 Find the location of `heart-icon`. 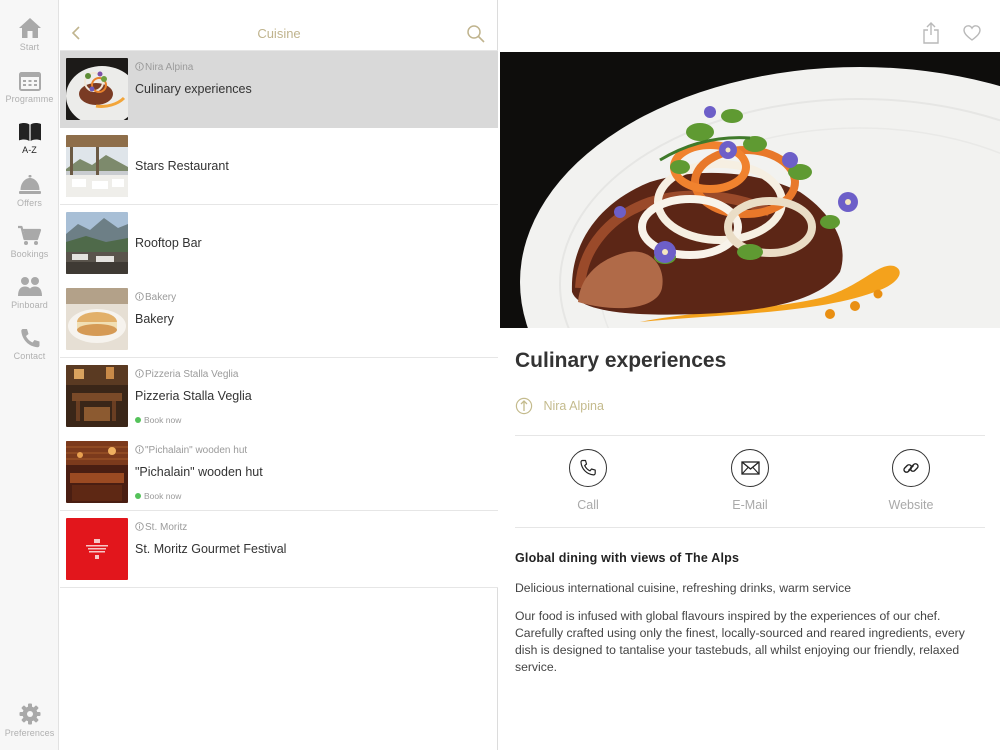

heart-icon is located at coordinates (972, 33).